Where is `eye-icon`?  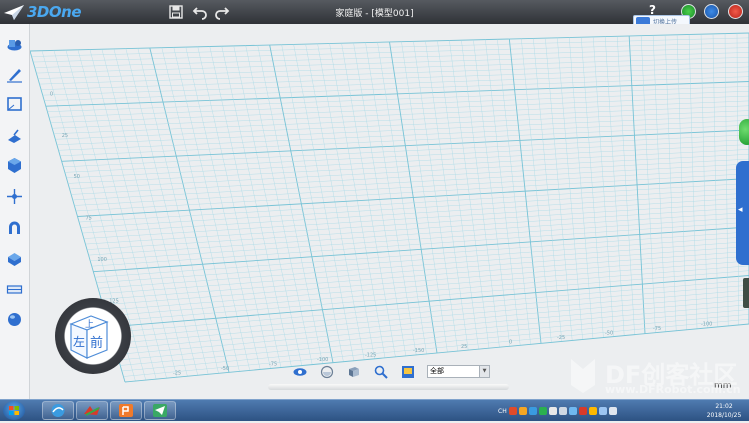
eye-icon is located at coordinates (300, 372).